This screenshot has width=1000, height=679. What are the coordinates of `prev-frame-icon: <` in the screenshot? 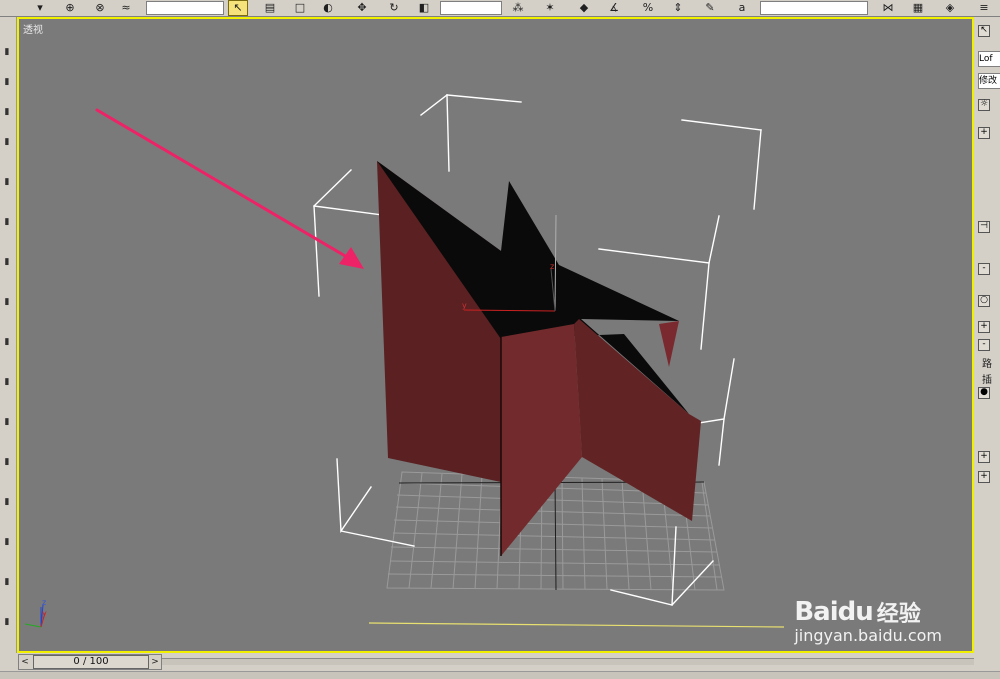 It's located at (25, 662).